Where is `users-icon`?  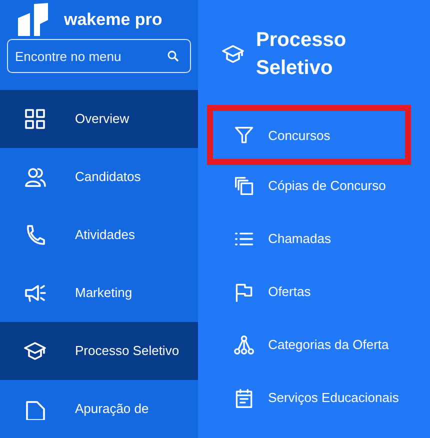 users-icon is located at coordinates (35, 177).